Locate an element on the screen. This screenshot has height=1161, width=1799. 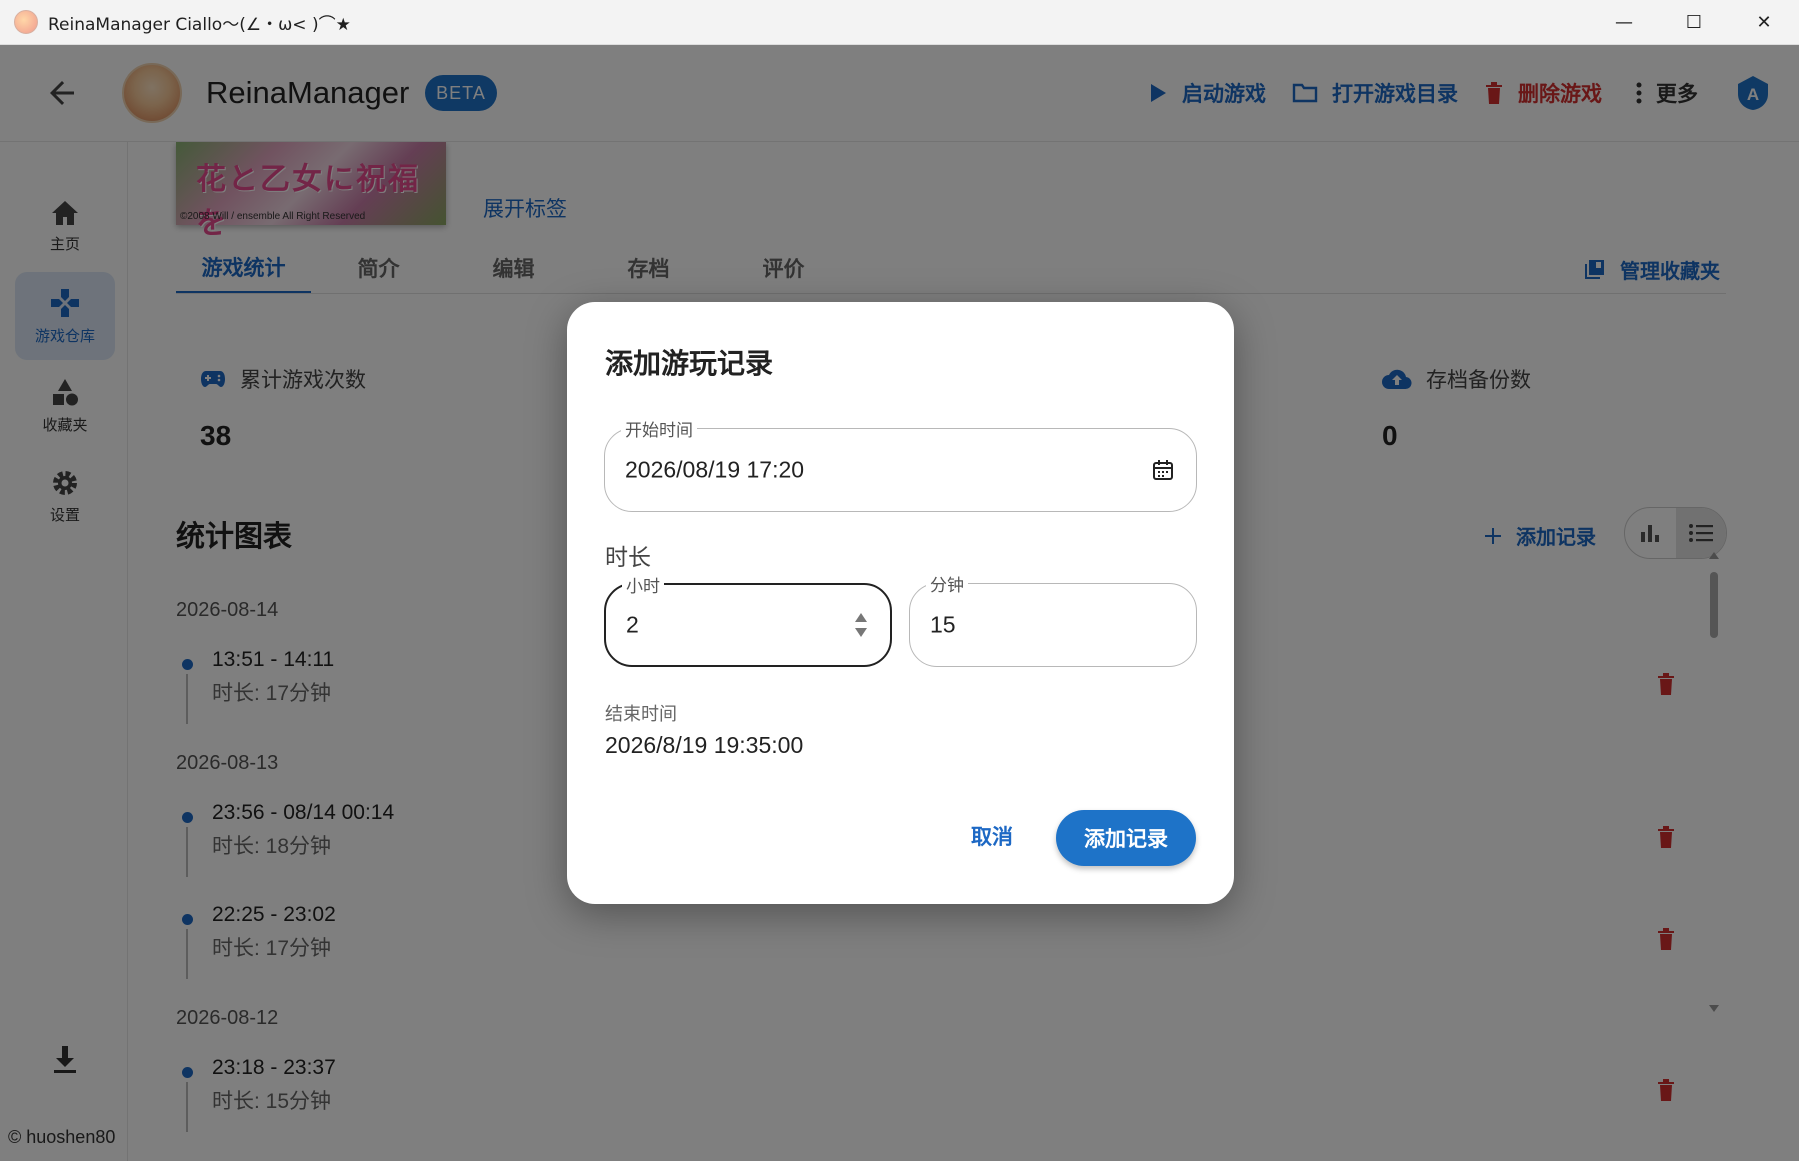
start-time-value: 2026/08/19 17:20 is located at coordinates (715, 469).